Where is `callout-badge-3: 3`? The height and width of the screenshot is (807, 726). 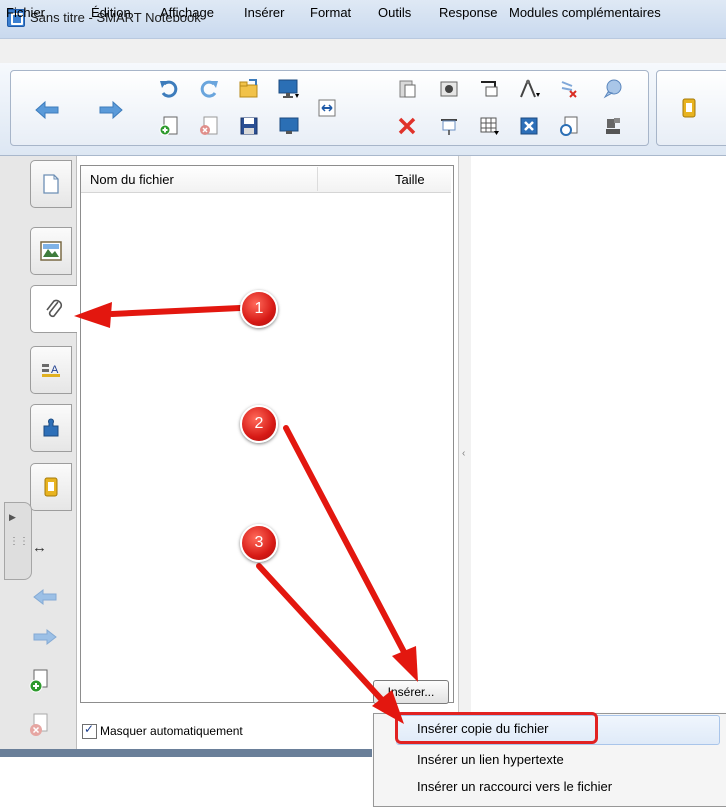 callout-badge-3: 3 is located at coordinates (259, 543).